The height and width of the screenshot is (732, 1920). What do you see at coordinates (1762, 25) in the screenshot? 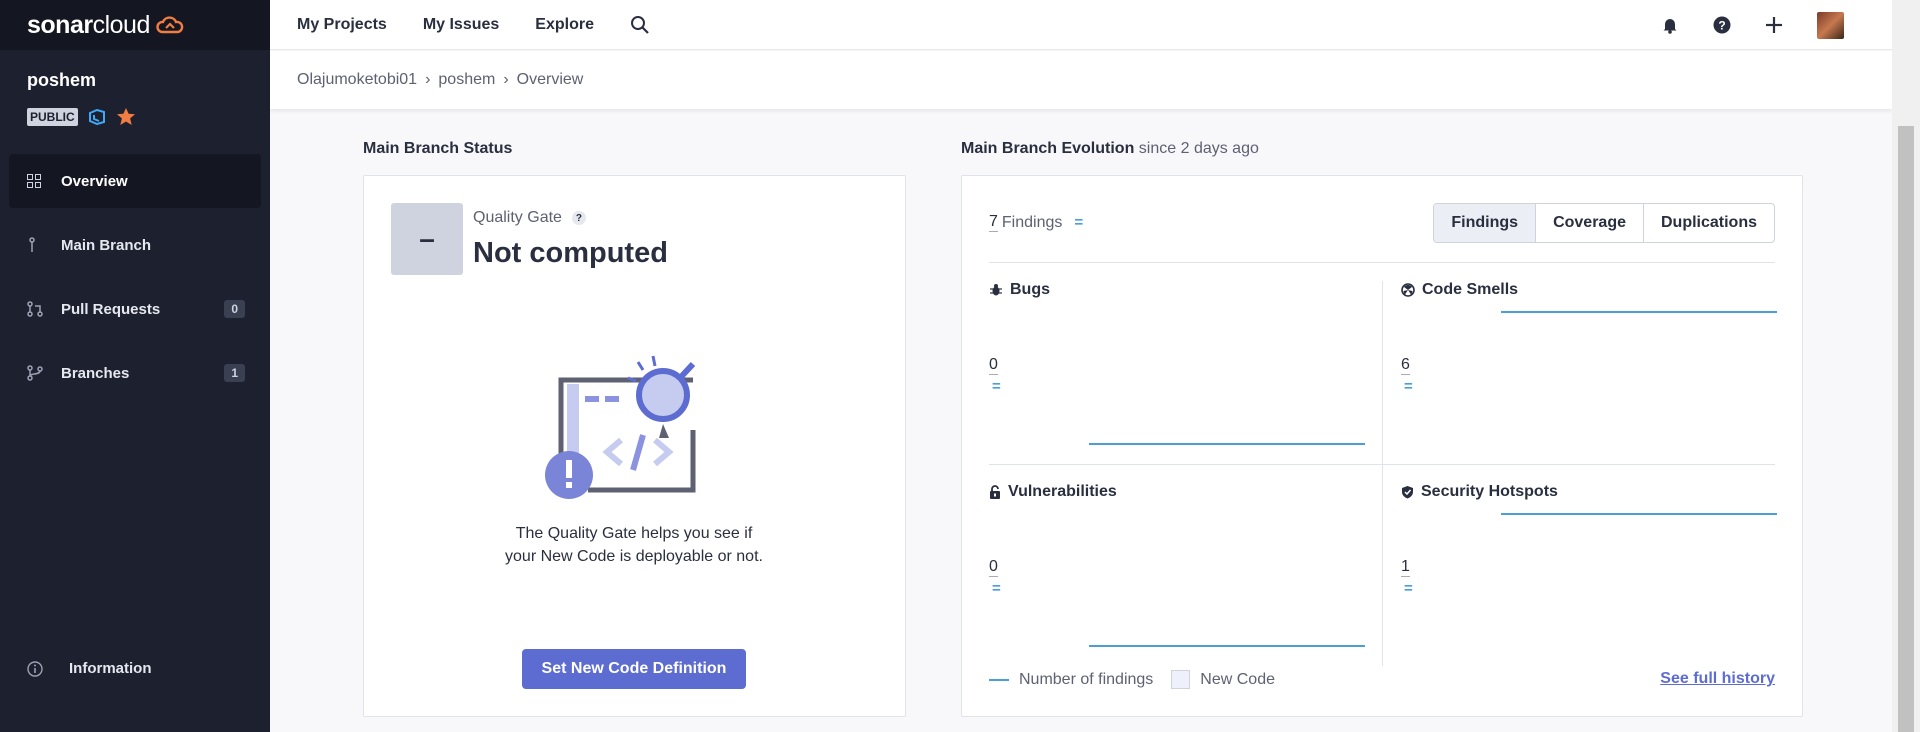
I see `top-right-actions: ?` at bounding box center [1762, 25].